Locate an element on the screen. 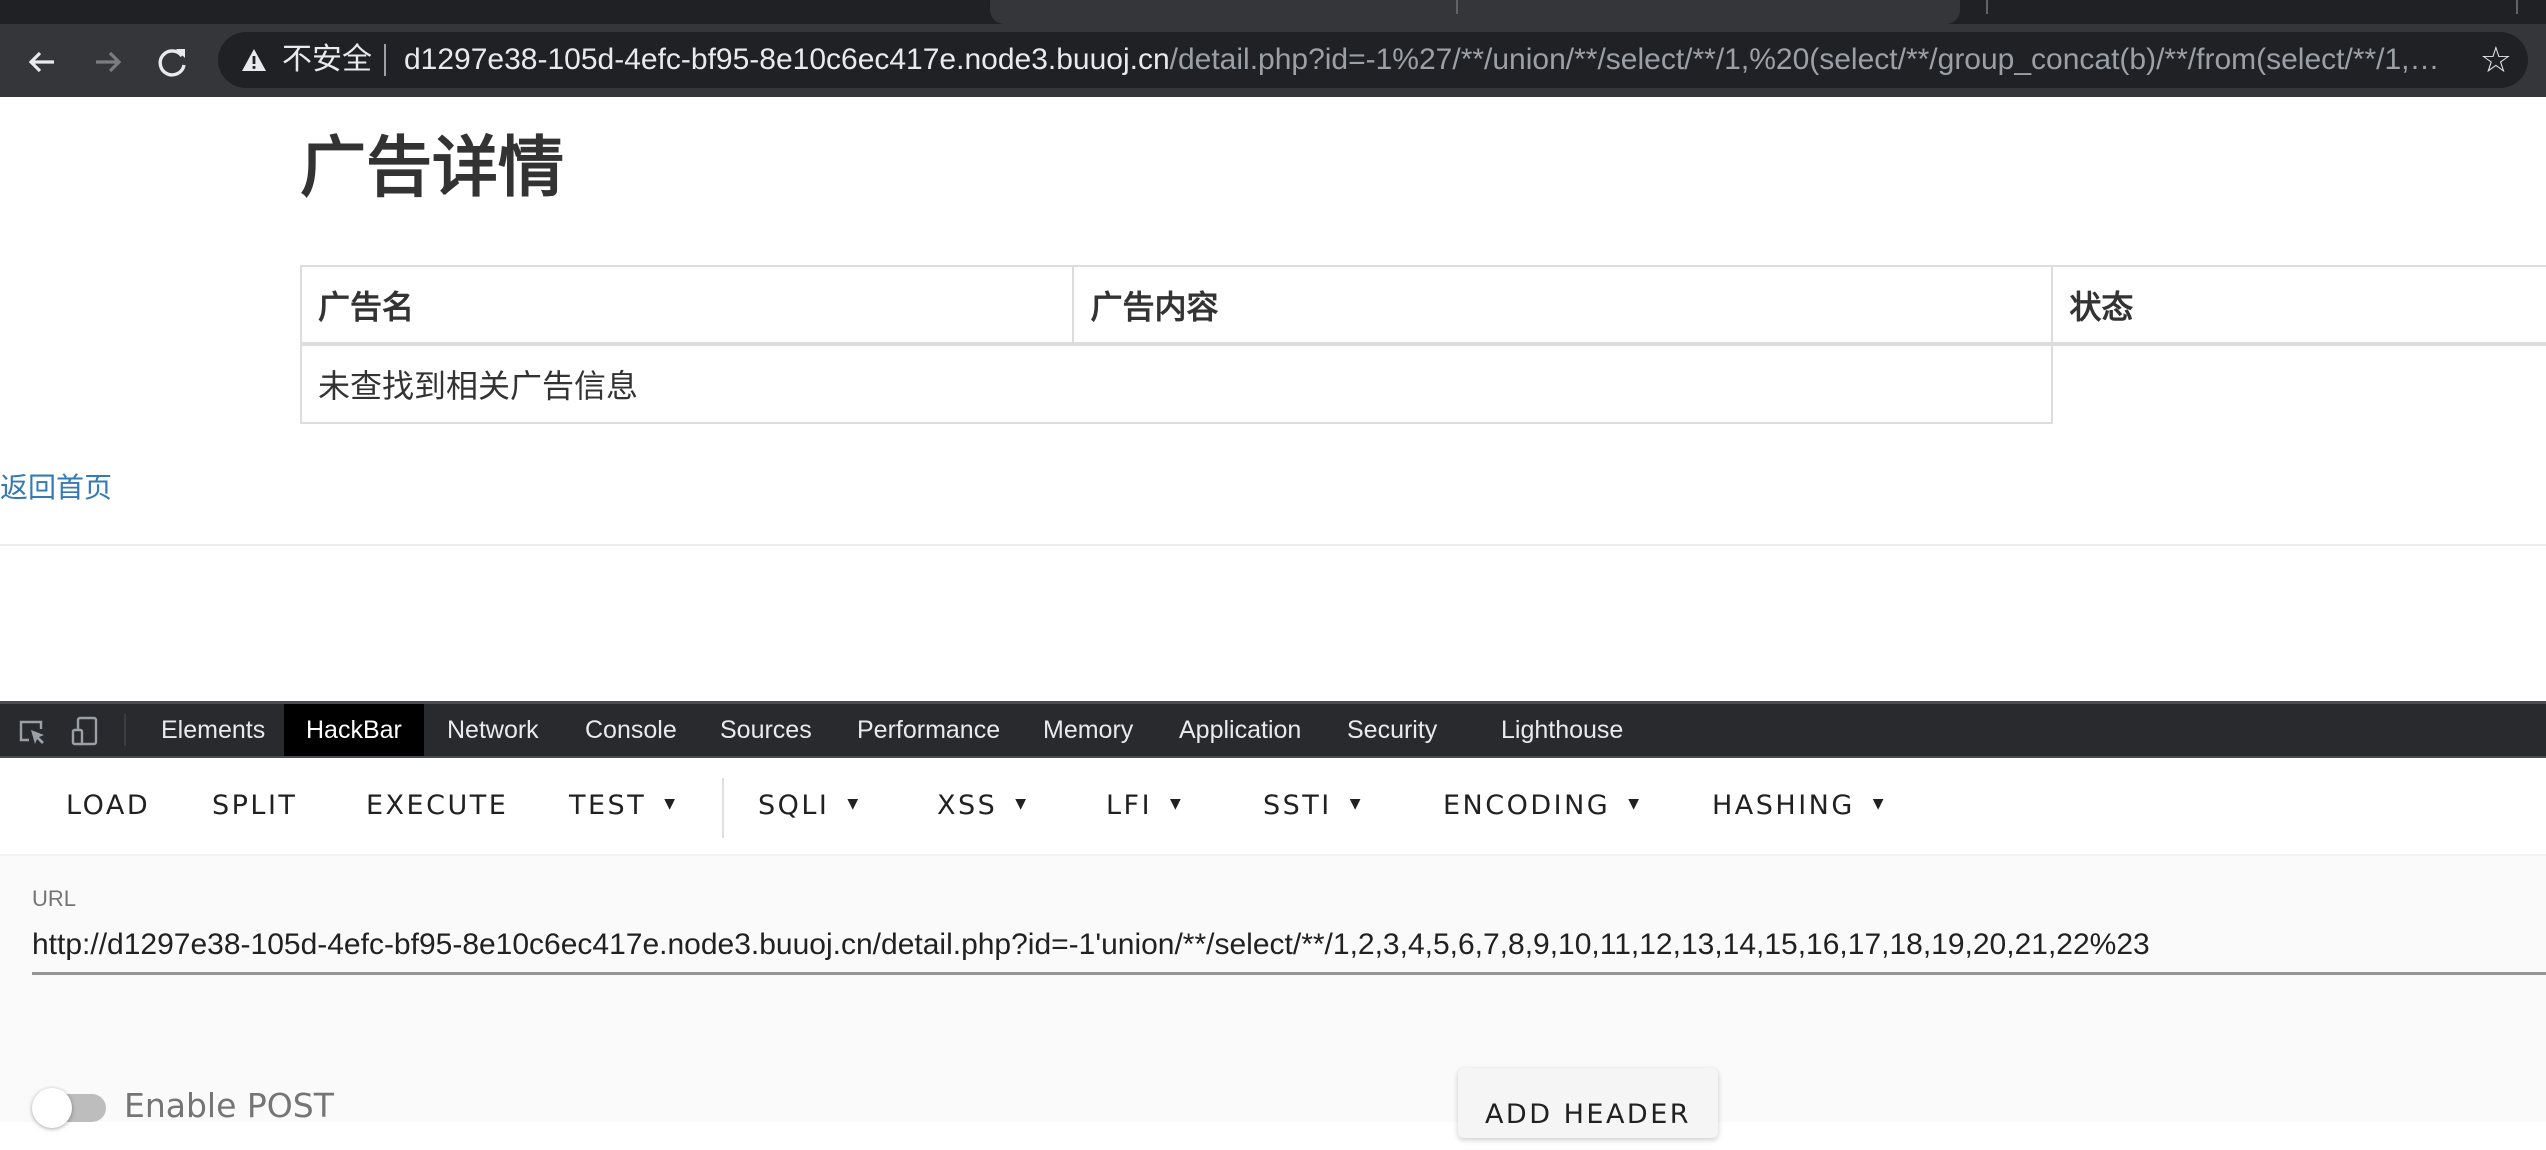 This screenshot has width=2546, height=1150. reload-button is located at coordinates (172, 62).